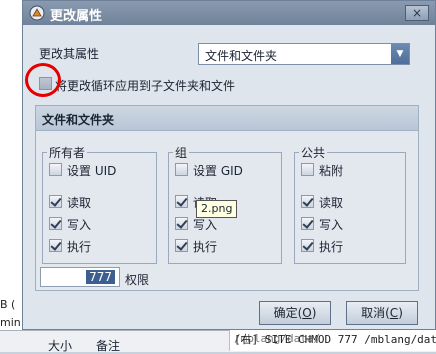  What do you see at coordinates (55, 223) in the screenshot?
I see `owner-write-checkbox` at bounding box center [55, 223].